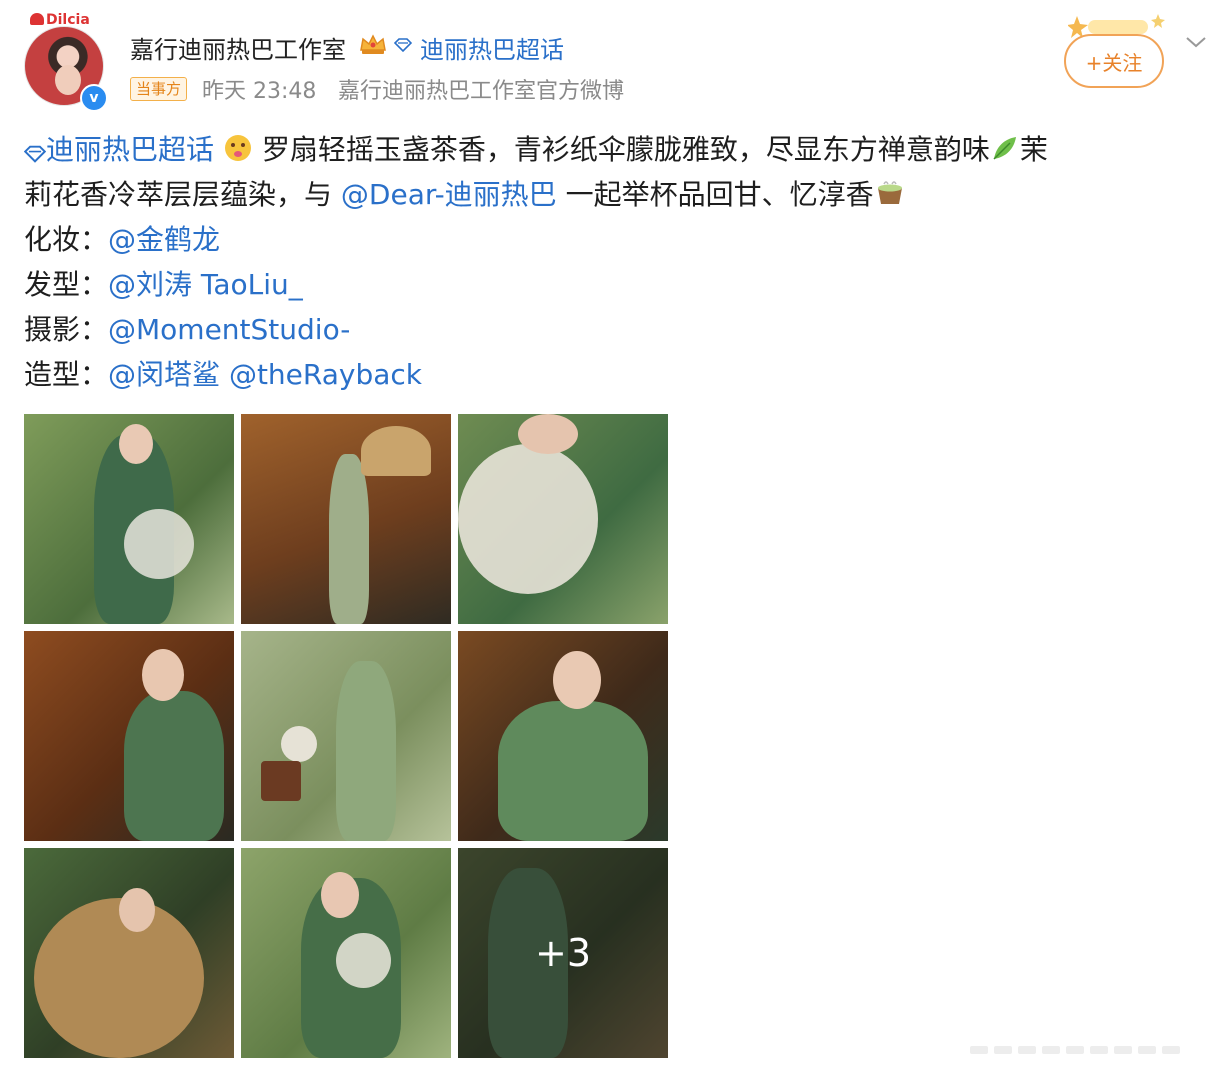 This screenshot has width=1232, height=1080. I want to click on text-line-1-tail: 茉, so click(1033, 149).